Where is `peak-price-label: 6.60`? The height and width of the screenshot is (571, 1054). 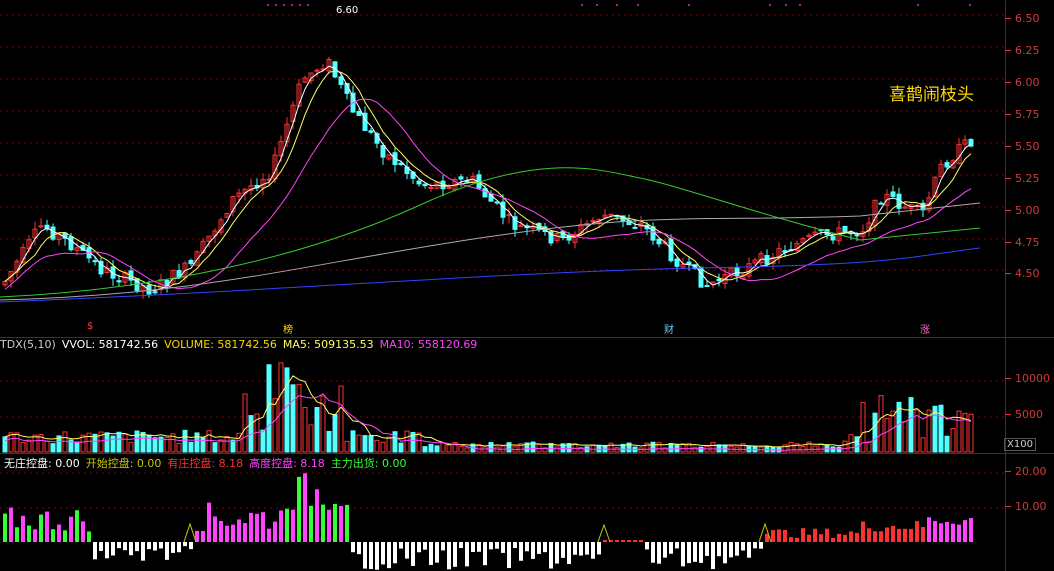
peak-price-label: 6.60 is located at coordinates (347, 10).